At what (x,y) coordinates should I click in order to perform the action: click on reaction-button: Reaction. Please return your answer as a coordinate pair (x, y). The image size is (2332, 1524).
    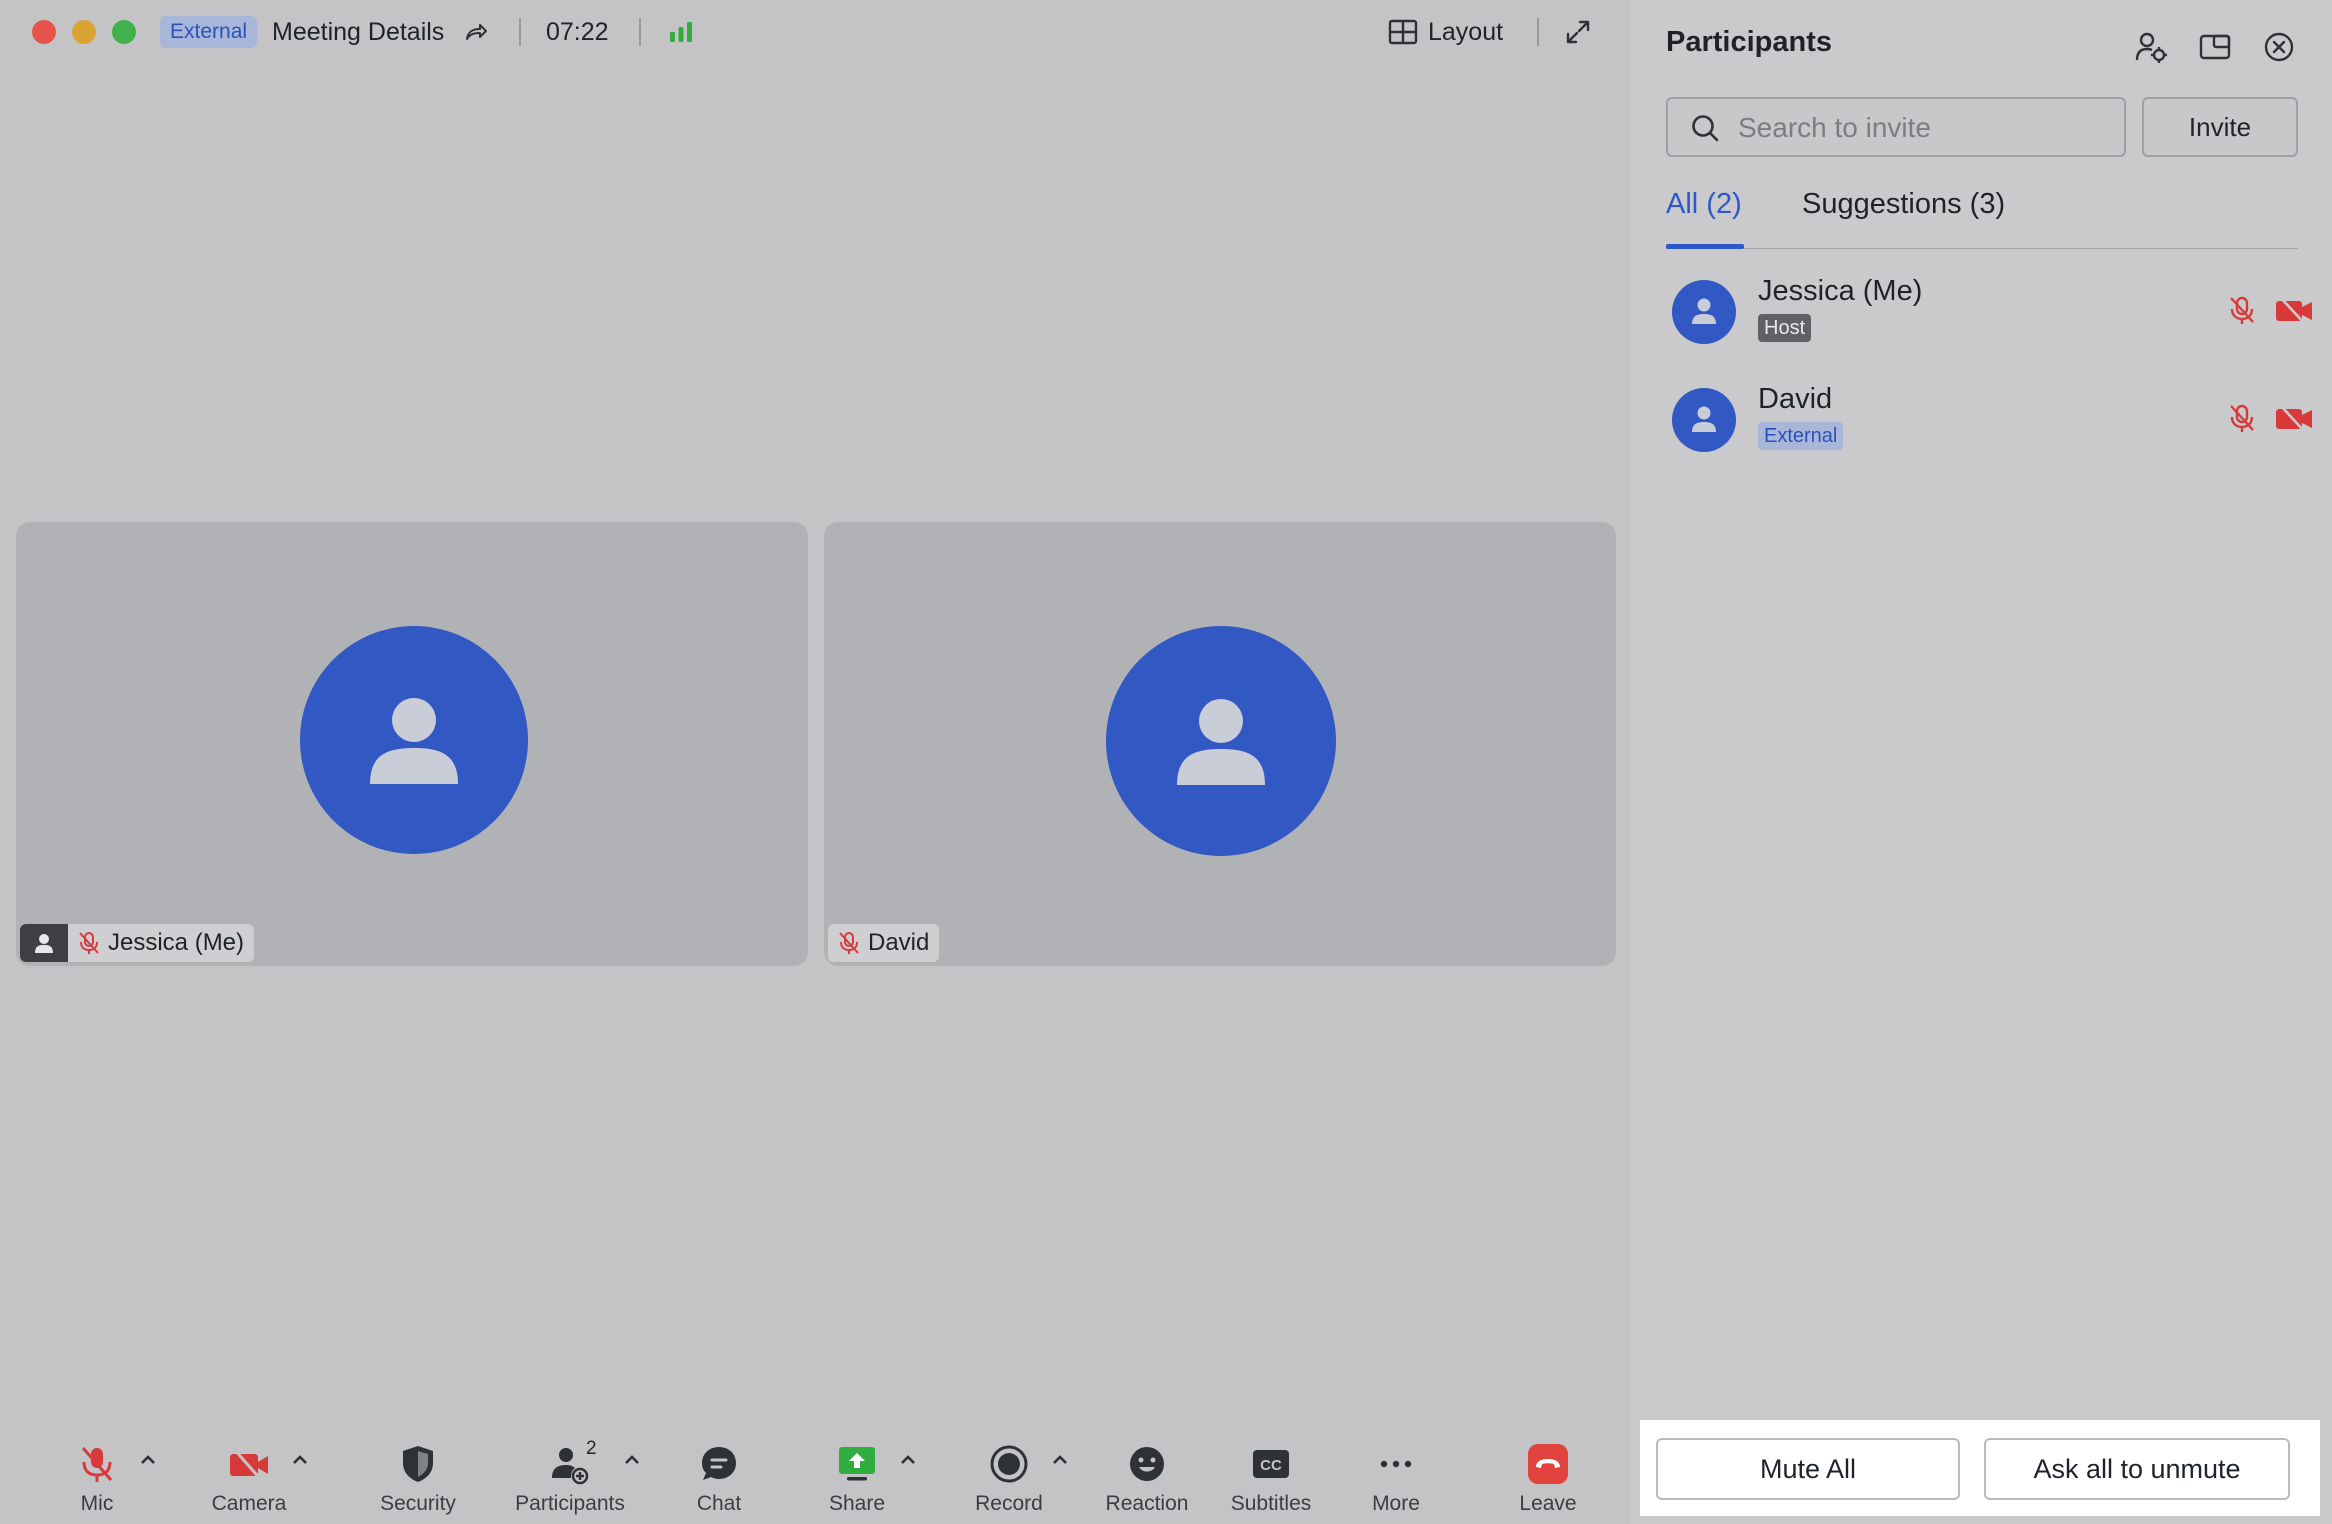
    Looking at the image, I should click on (1147, 1468).